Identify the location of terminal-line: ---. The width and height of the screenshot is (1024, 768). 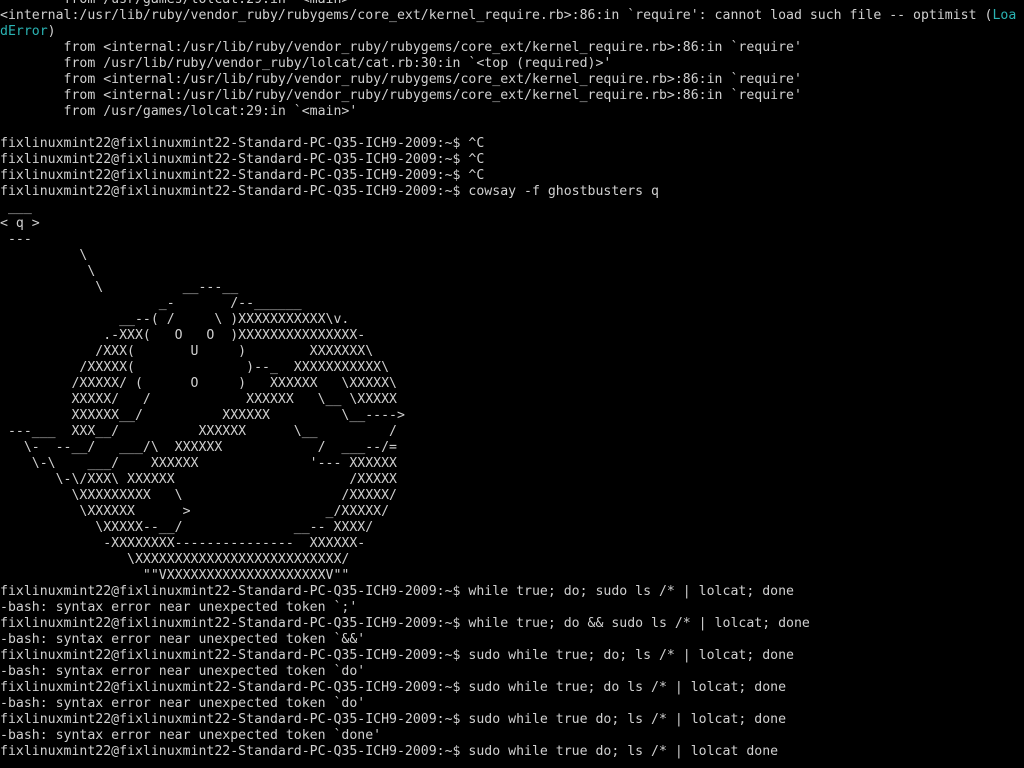
(16, 239).